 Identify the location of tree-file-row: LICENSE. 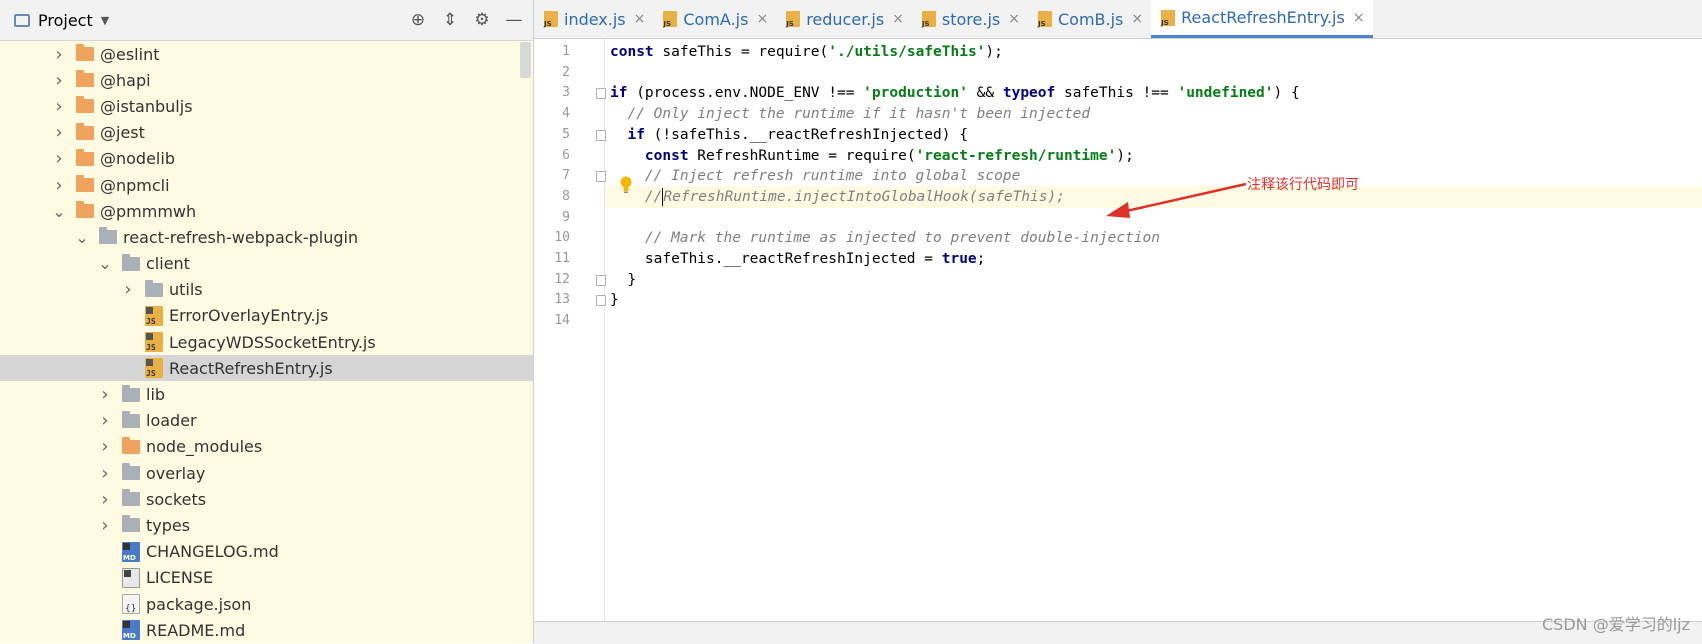
(266, 578).